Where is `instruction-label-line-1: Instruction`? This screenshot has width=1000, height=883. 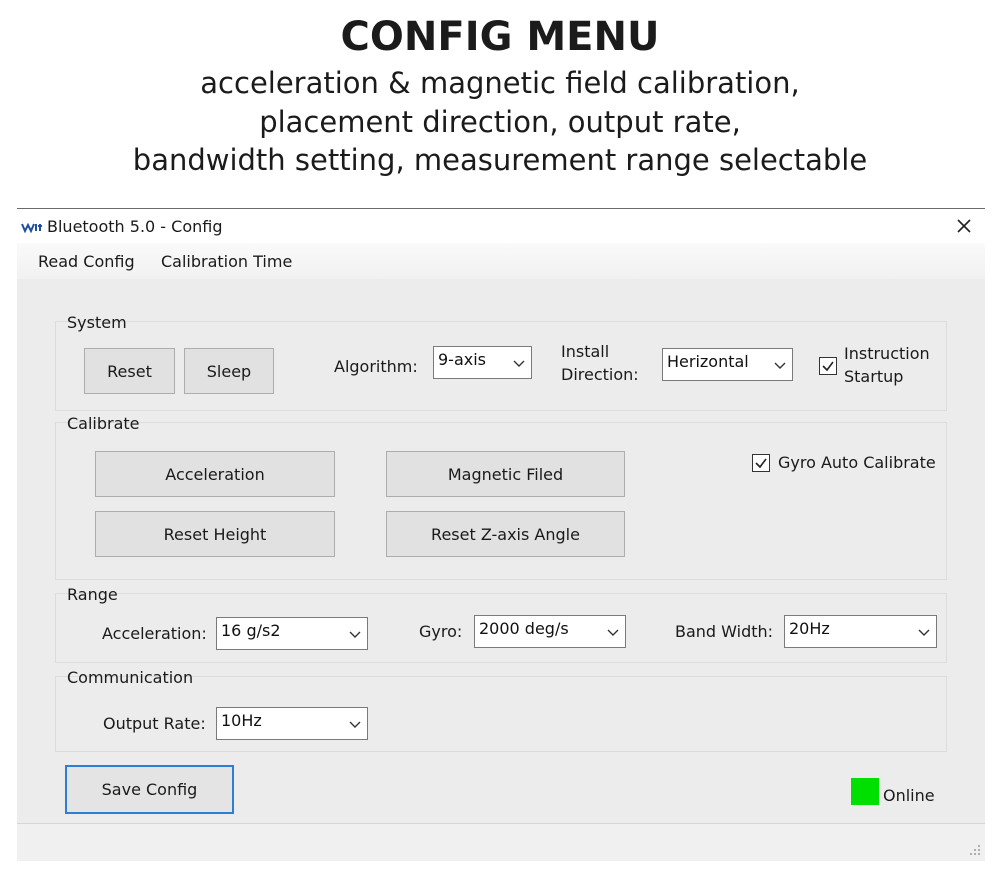 instruction-label-line-1: Instruction is located at coordinates (887, 353).